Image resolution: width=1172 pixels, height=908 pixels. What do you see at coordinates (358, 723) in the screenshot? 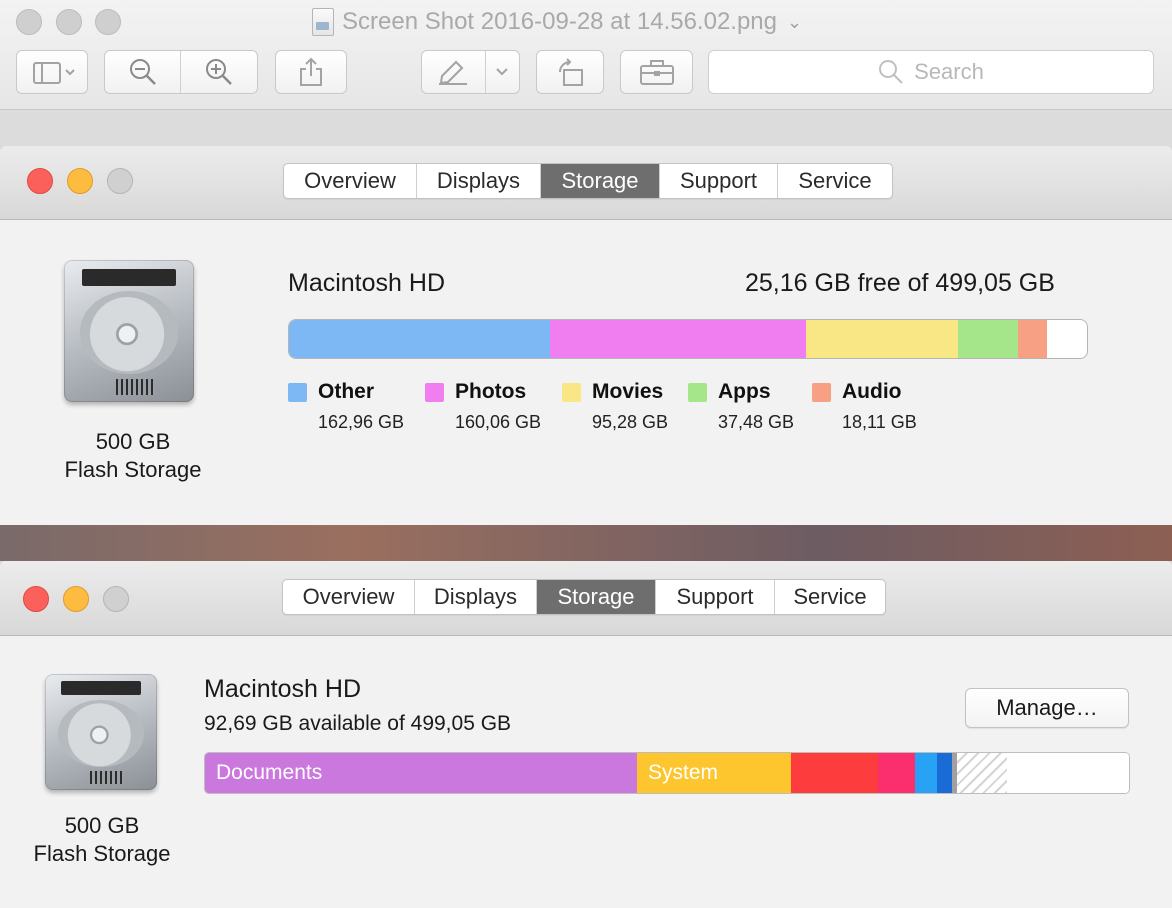
I see `volume-available-space: 92,69 GB available of 499,05 GB` at bounding box center [358, 723].